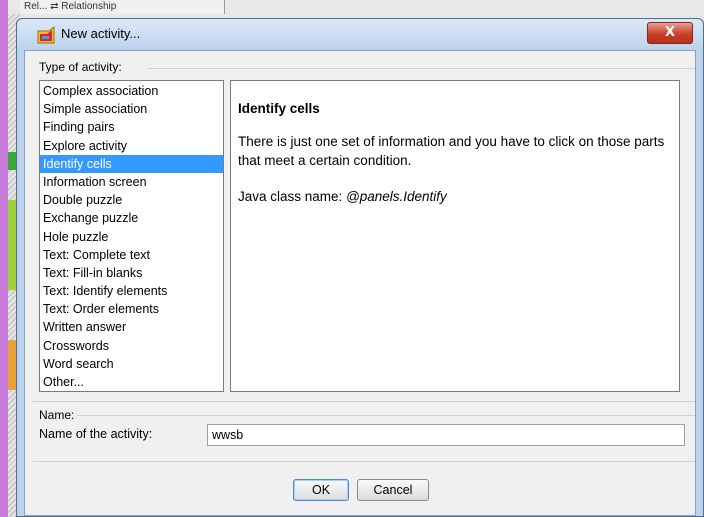 This screenshot has height=517, width=704. What do you see at coordinates (396, 196) in the screenshot?
I see `java-class-name: @panels.Identify` at bounding box center [396, 196].